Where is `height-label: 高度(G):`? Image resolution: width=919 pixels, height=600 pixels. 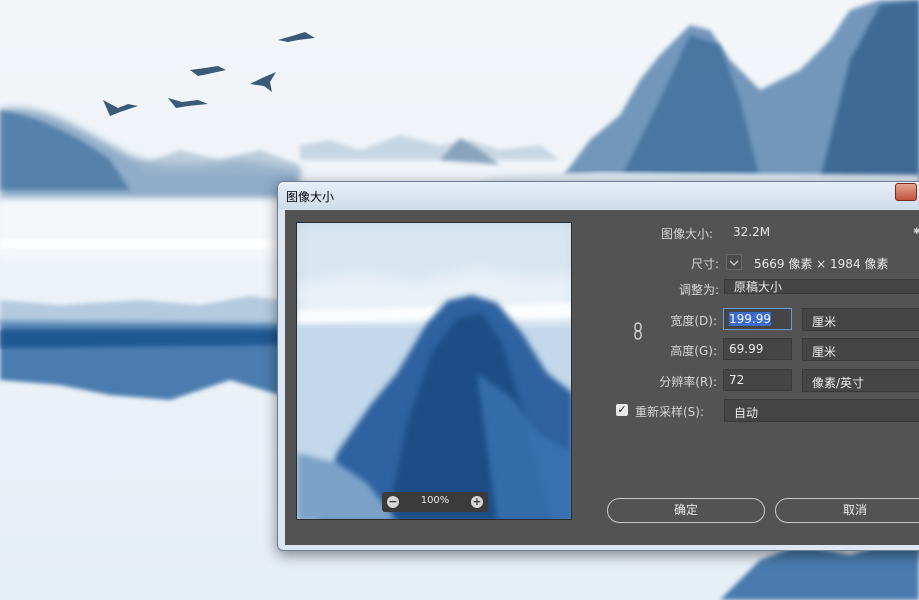 height-label: 高度(G): is located at coordinates (693, 351).